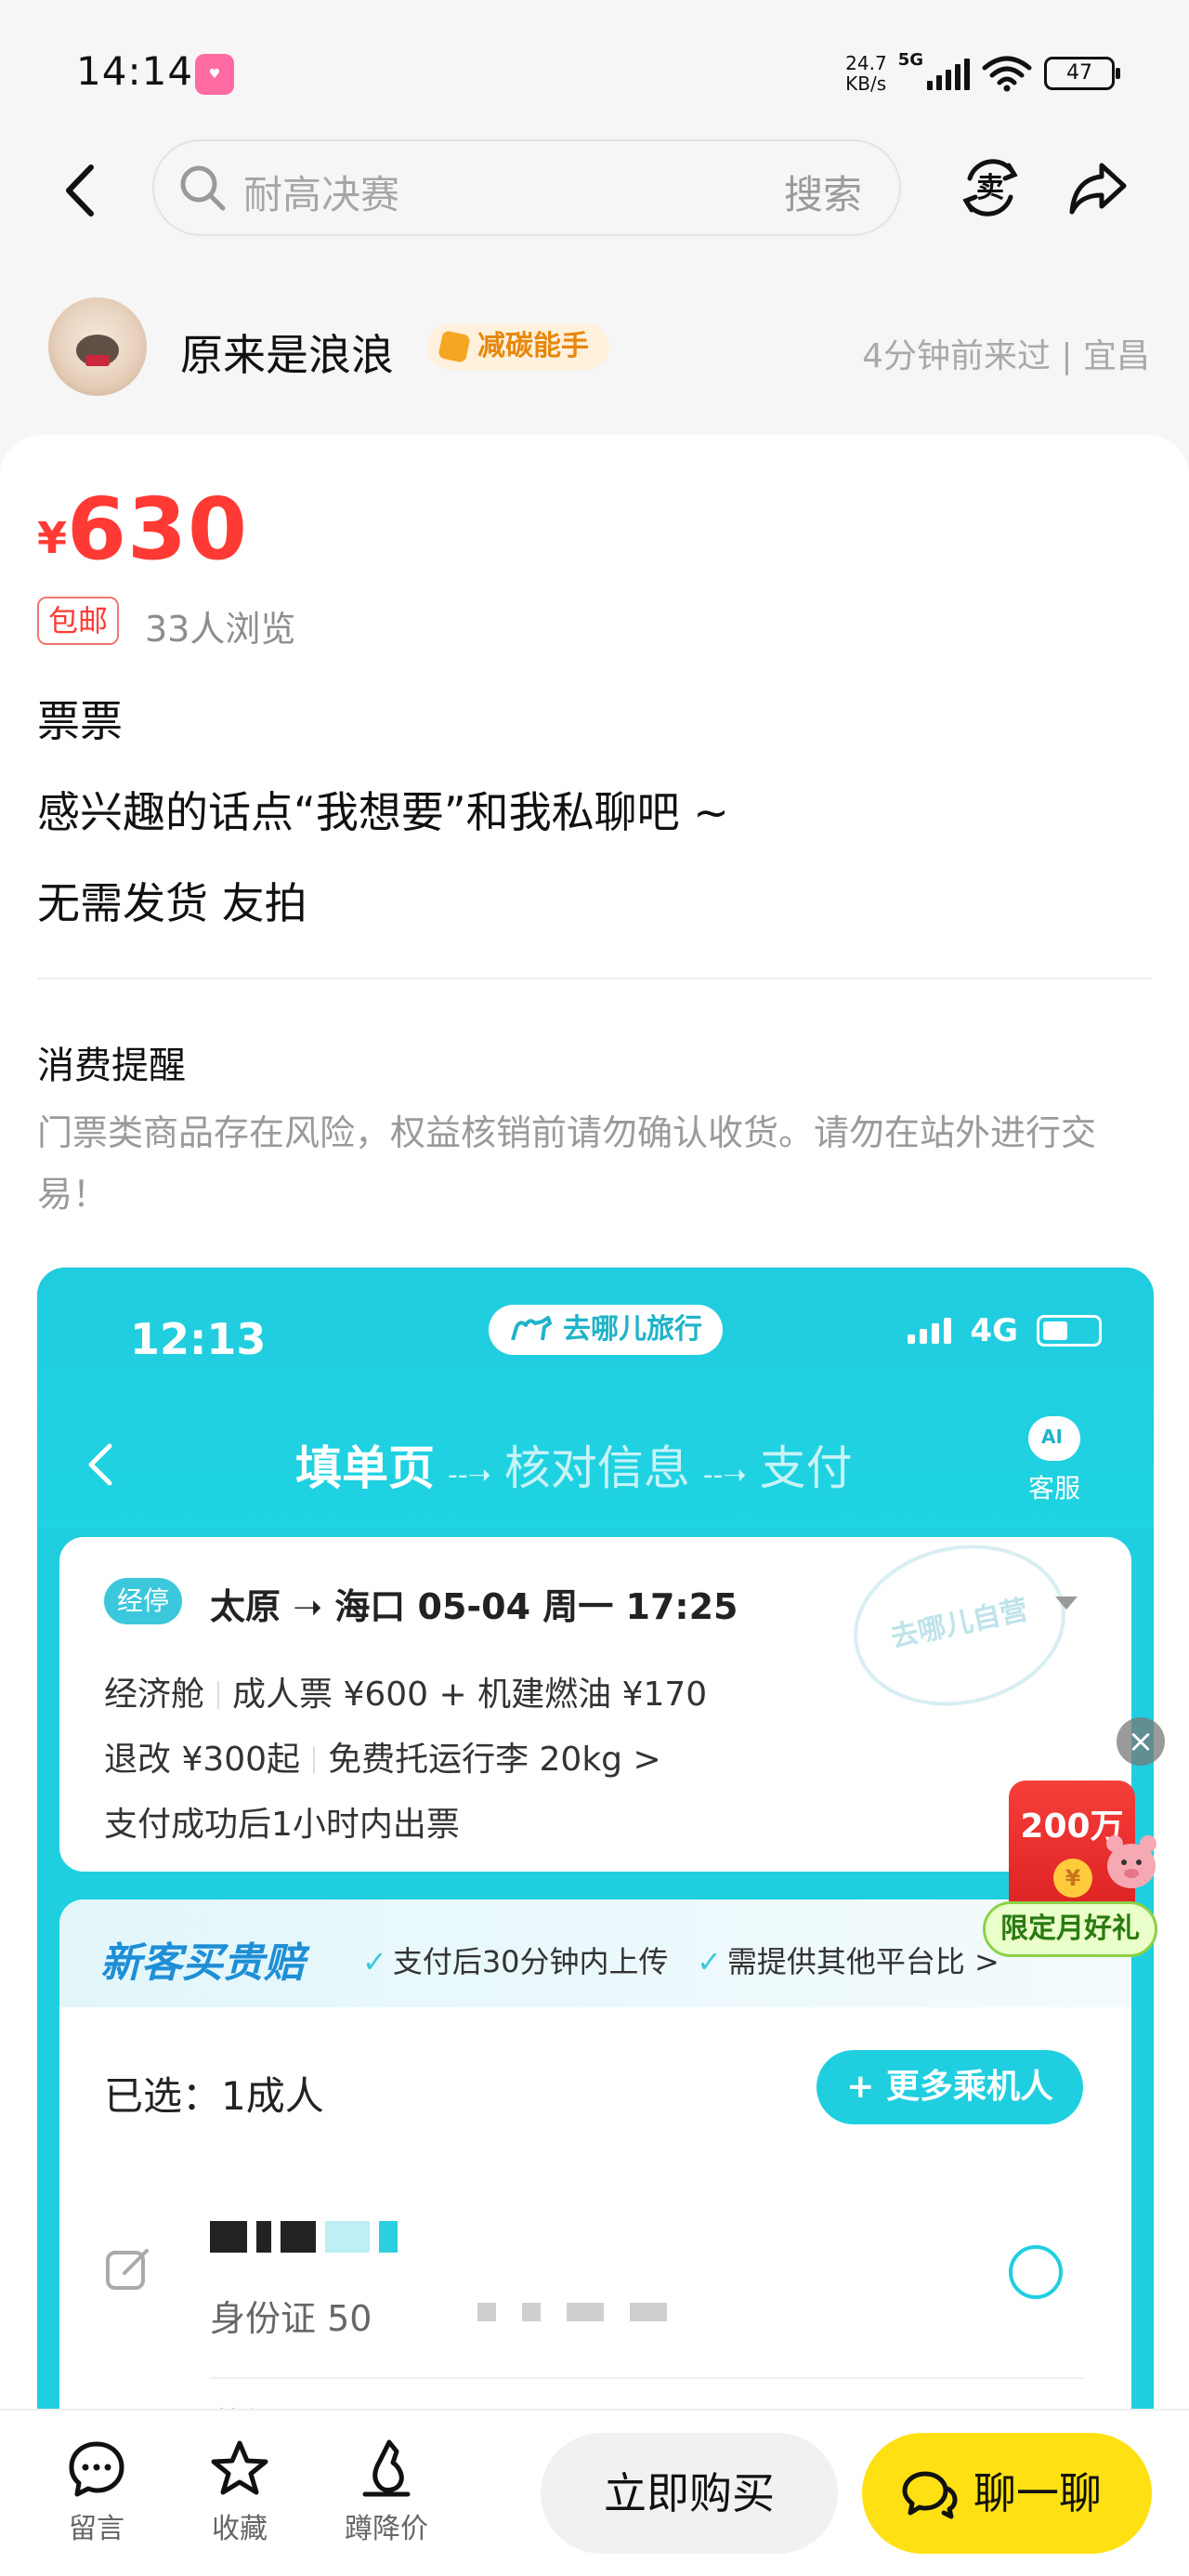 Image resolution: width=1189 pixels, height=2576 pixels. I want to click on leaf-icon, so click(454, 346).